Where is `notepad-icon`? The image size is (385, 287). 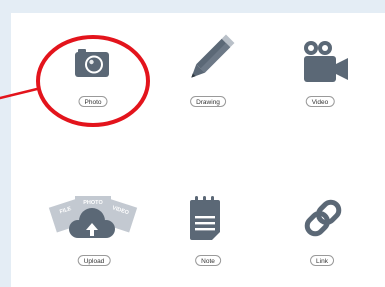 notepad-icon is located at coordinates (205, 218).